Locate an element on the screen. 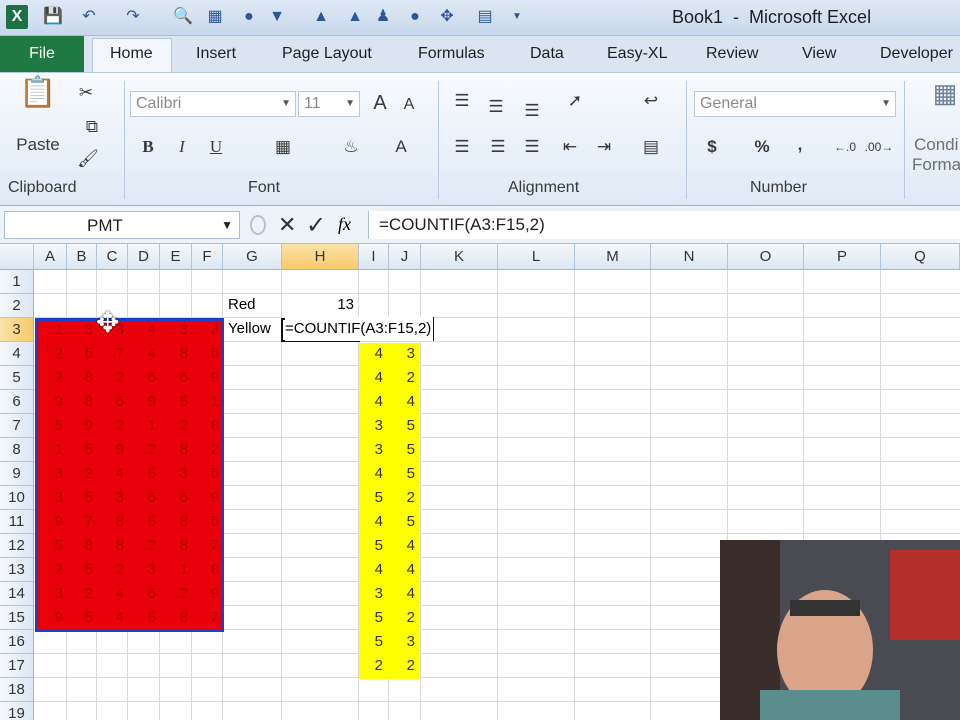 This screenshot has width=960, height=720. row-header-19: 19 is located at coordinates (17, 711).